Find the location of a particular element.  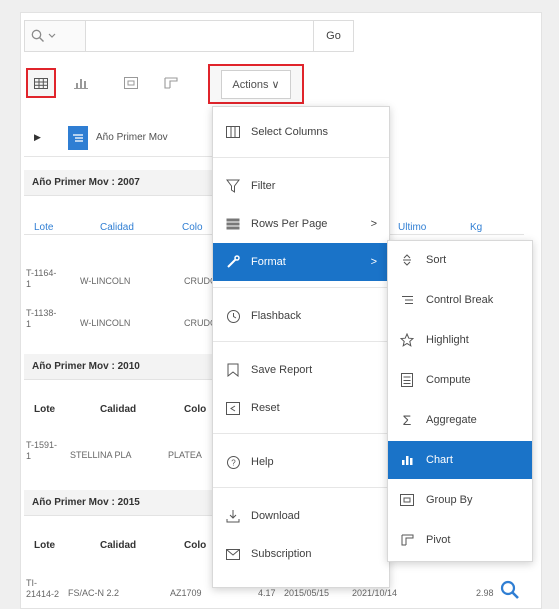

submenu-item-label: Control Break is located at coordinates (460, 300).